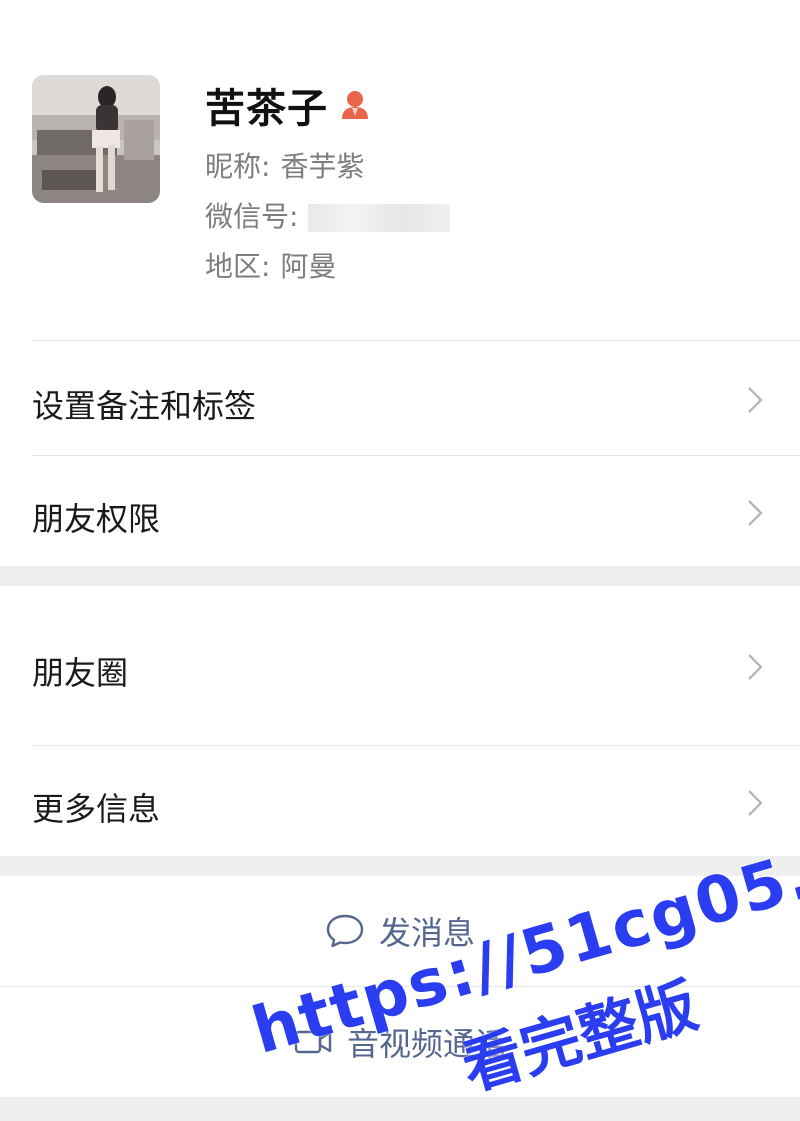  Describe the element at coordinates (96, 139) in the screenshot. I see `avatar` at that location.